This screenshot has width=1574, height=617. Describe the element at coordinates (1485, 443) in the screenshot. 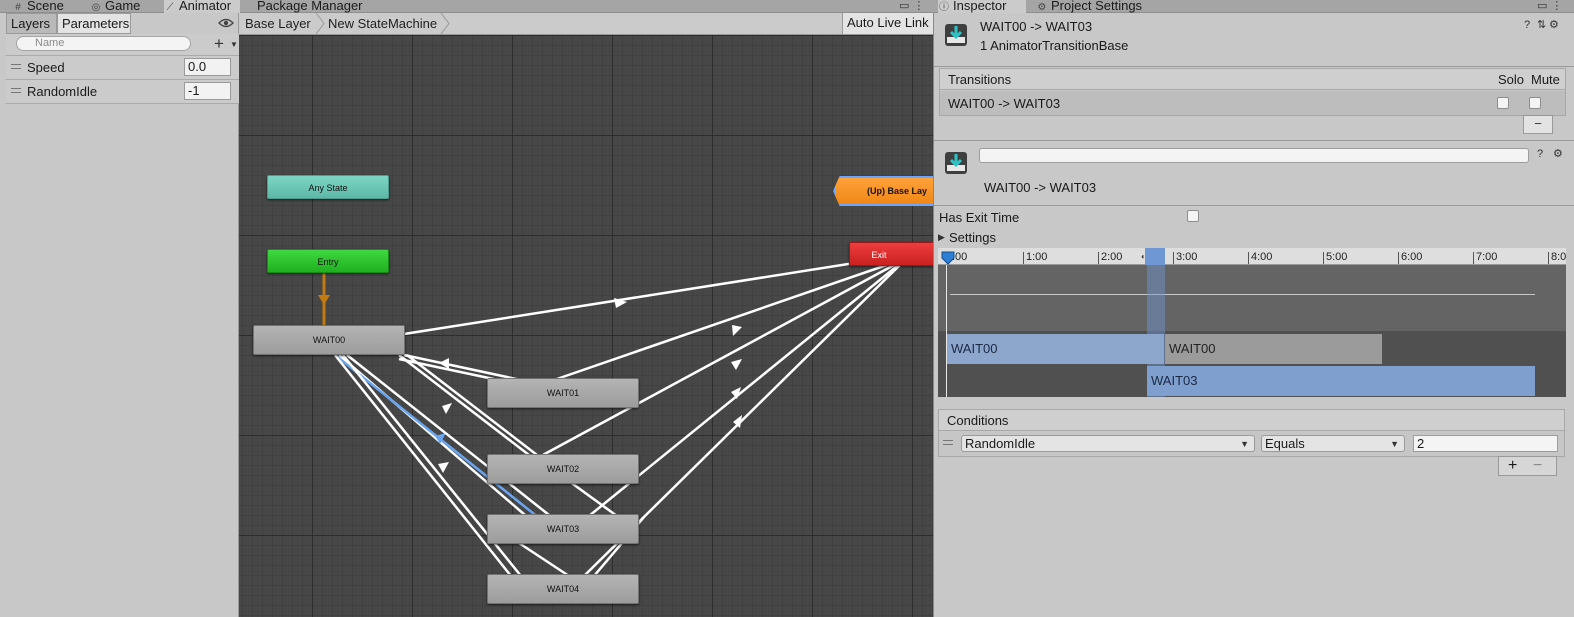

I see `condition-value-field: 2` at that location.